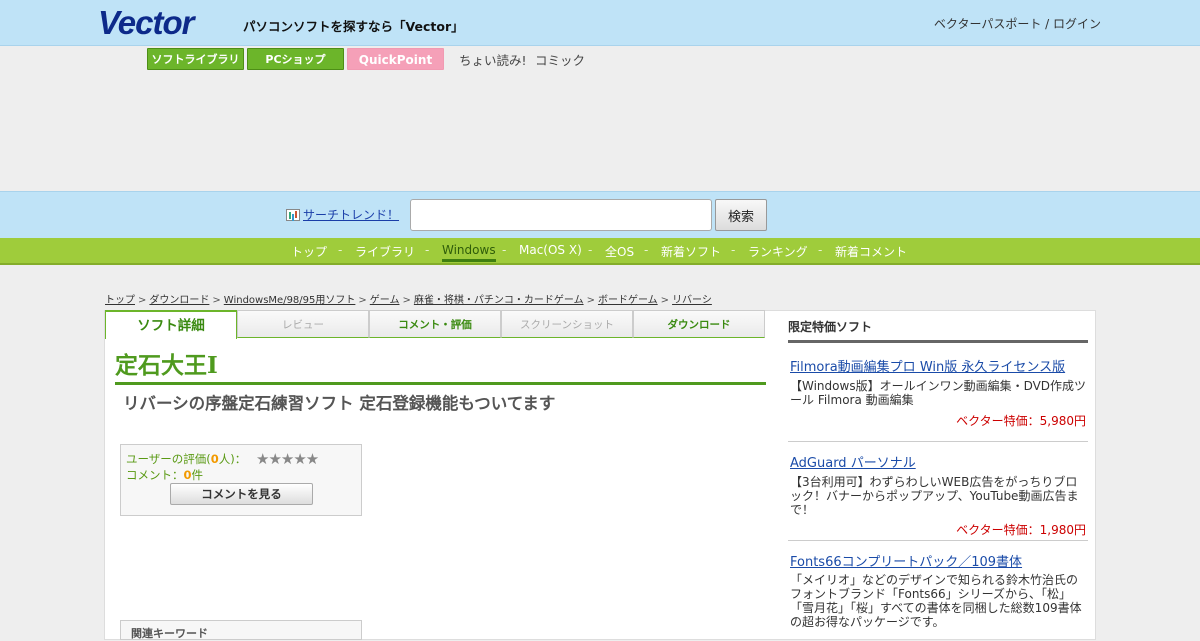  I want to click on detail-tabs: ソフト詳細 レビュー コメント・評価 スクリーンショット ダウンロード, so click(435, 324).